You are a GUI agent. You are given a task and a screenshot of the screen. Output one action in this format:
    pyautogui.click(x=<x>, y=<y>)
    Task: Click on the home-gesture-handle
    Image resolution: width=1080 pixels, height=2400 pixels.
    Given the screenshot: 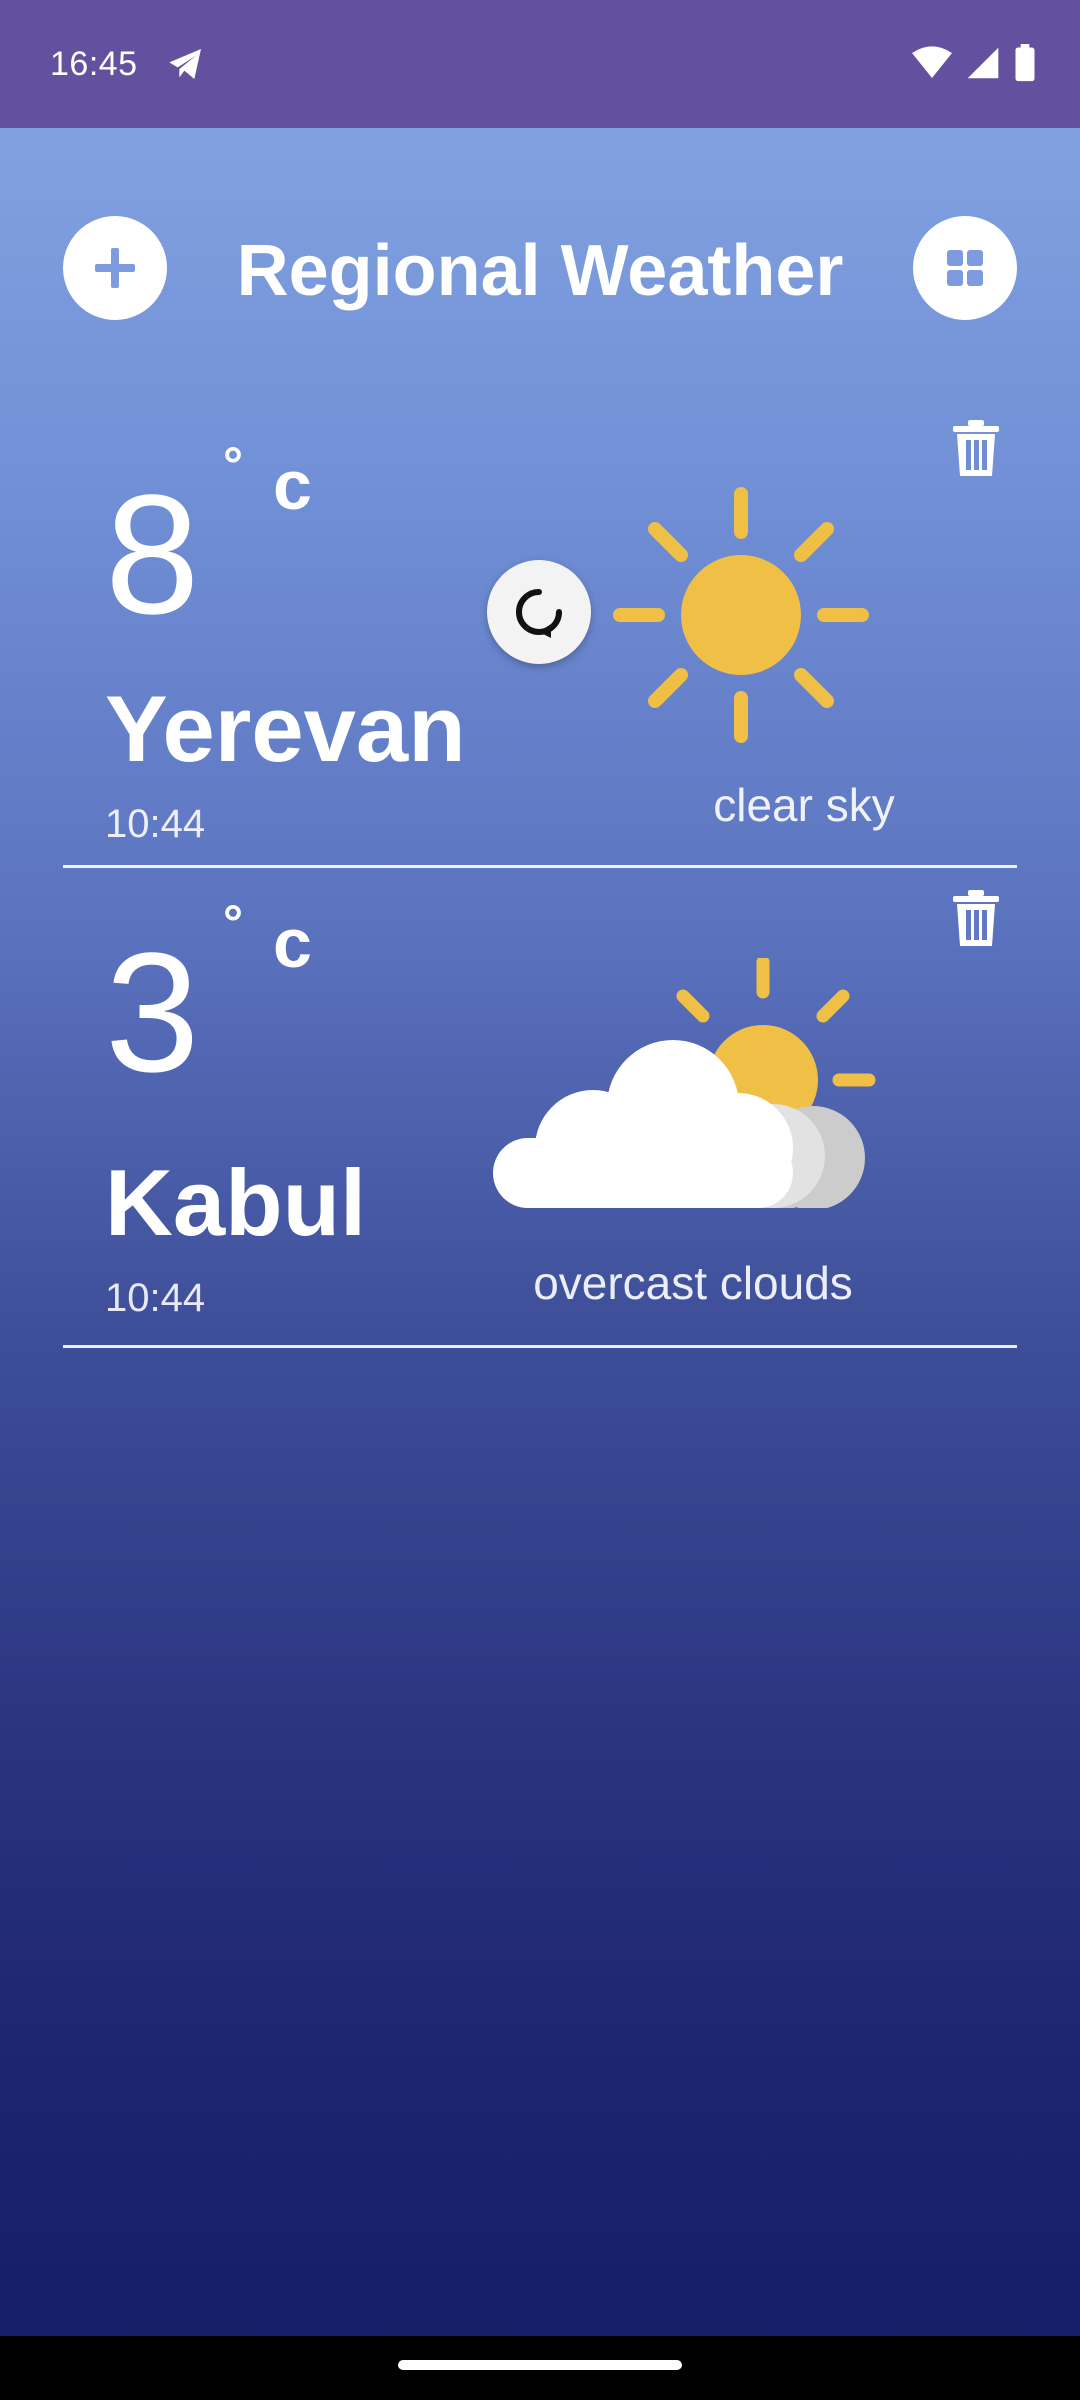 What is the action you would take?
    pyautogui.click(x=540, y=2365)
    